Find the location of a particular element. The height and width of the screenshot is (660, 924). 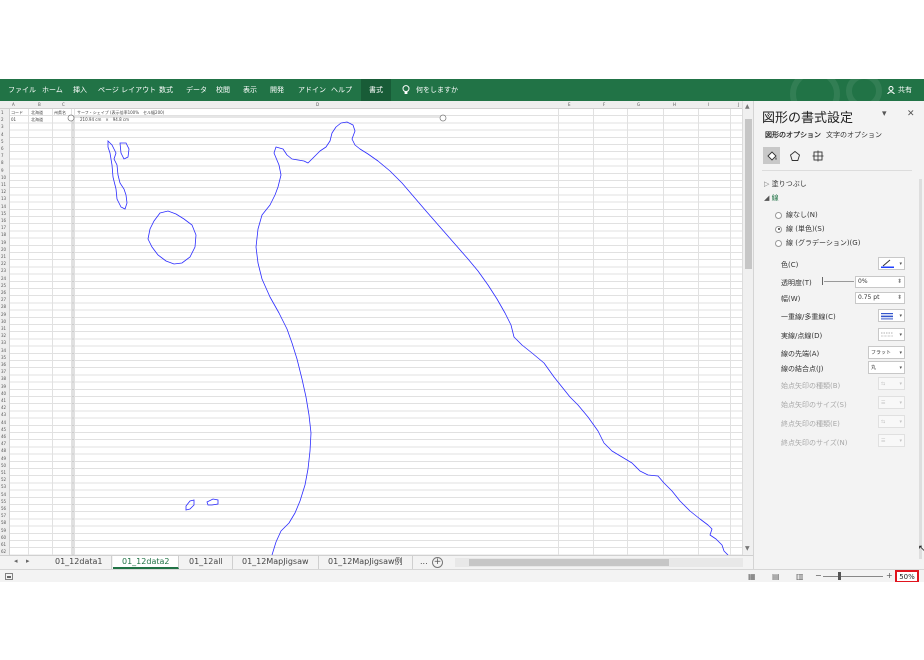

tell-me-box: 何をしますか is located at coordinates (430, 90).